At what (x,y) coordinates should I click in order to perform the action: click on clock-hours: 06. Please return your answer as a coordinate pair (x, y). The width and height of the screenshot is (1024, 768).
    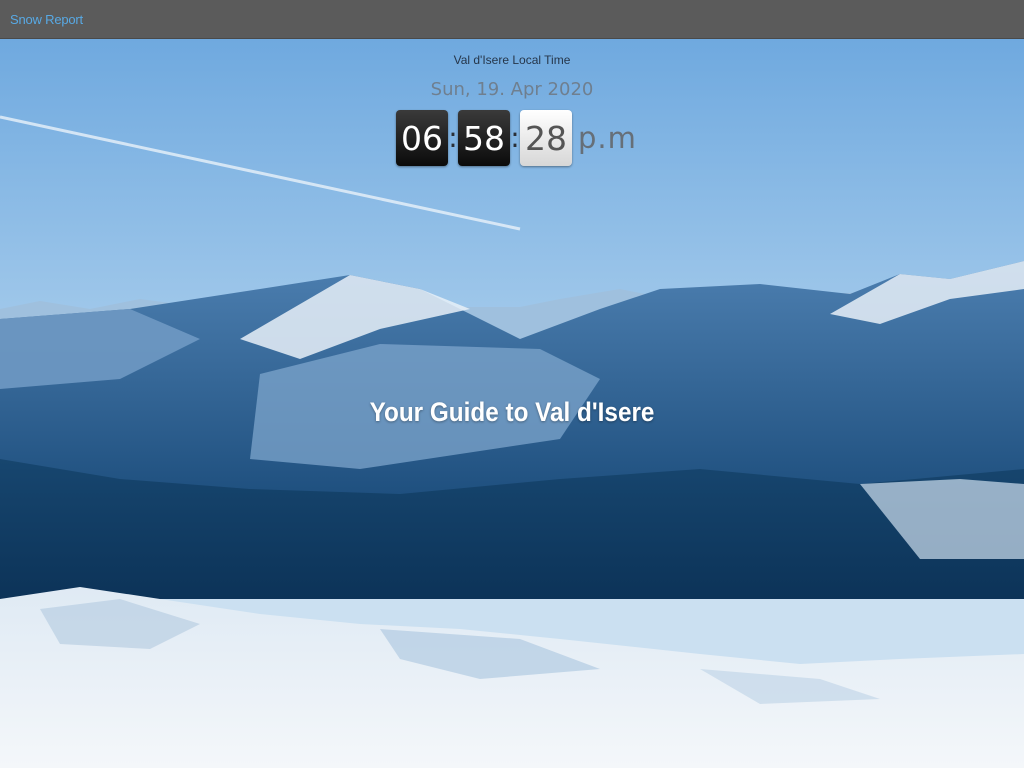
    Looking at the image, I should click on (422, 138).